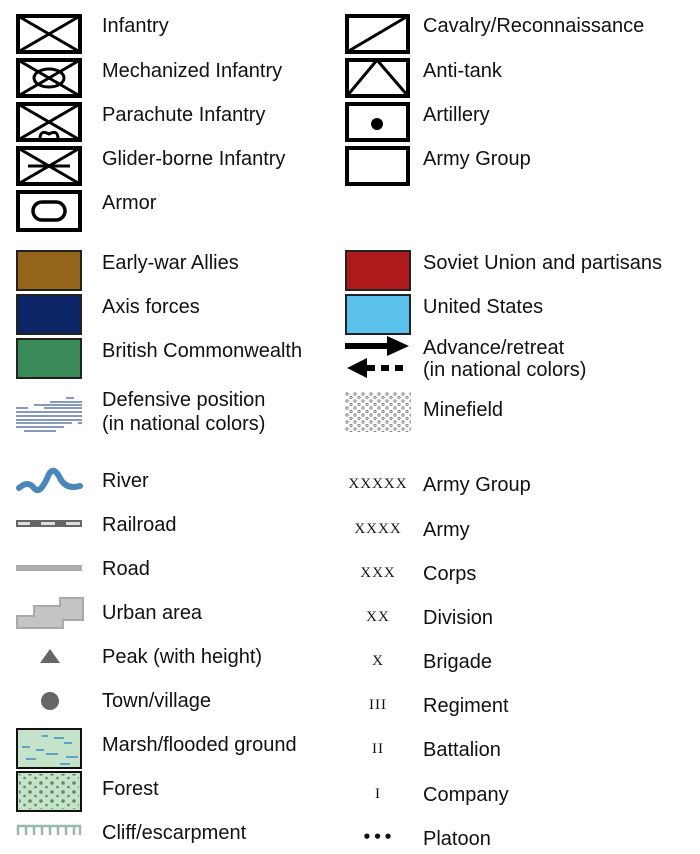 The width and height of the screenshot is (700, 854). What do you see at coordinates (378, 573) in the screenshot?
I see `echelon-symbol: XXX` at bounding box center [378, 573].